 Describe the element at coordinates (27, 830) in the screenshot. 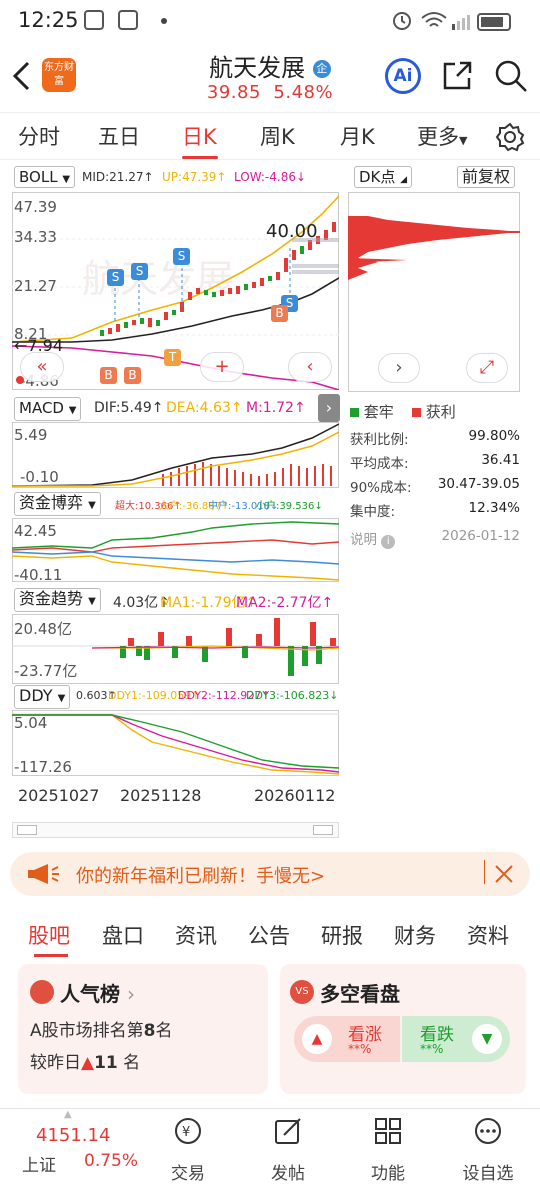

I see `range-handle-left` at that location.